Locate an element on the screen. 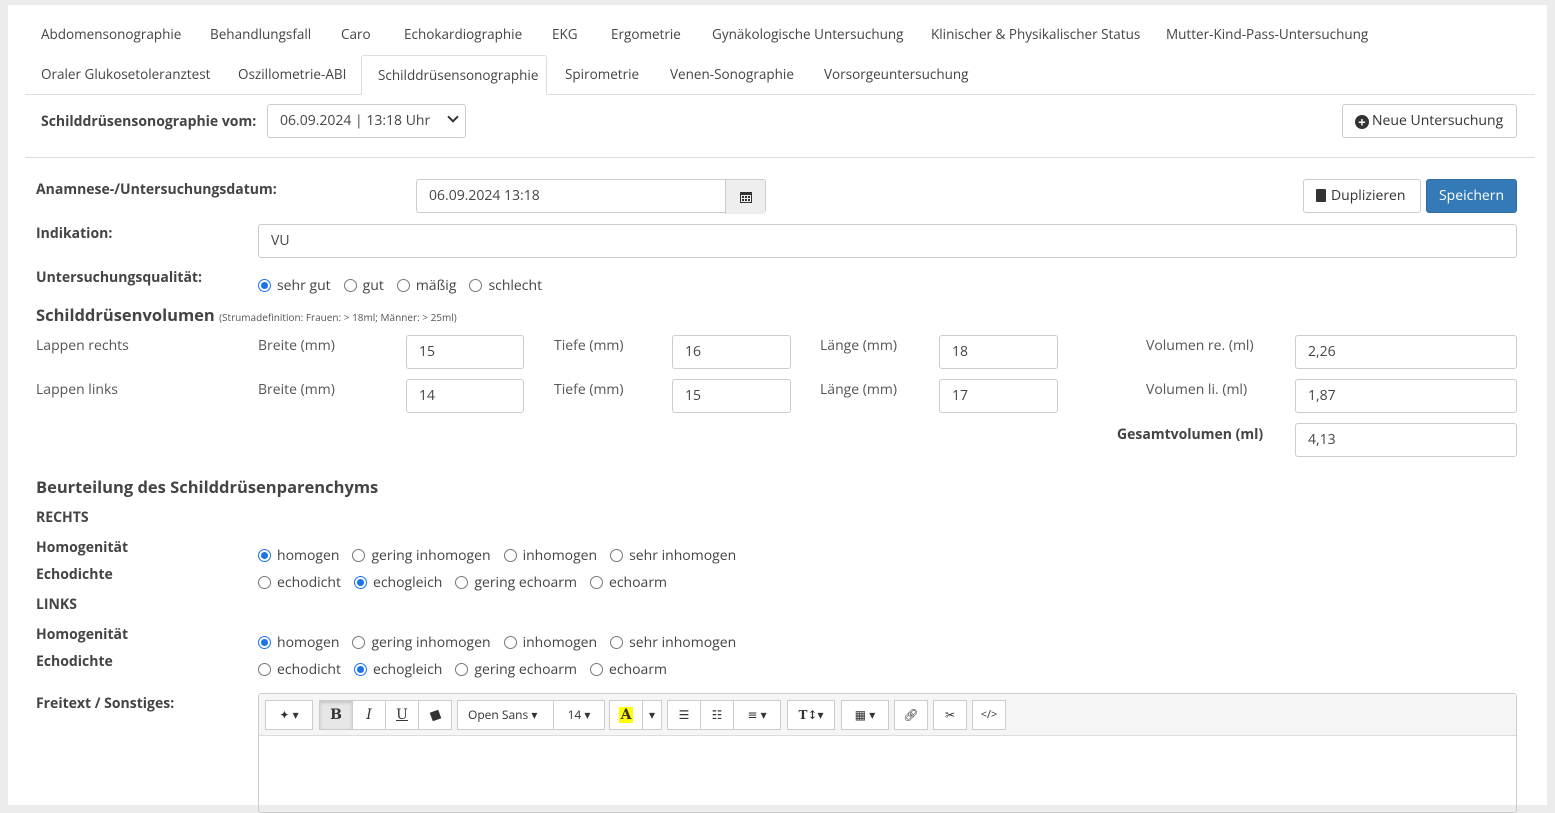 This screenshot has height=813, width=1555. tab-oszillometrie-abi: Oszillometrie-ABI is located at coordinates (292, 75).